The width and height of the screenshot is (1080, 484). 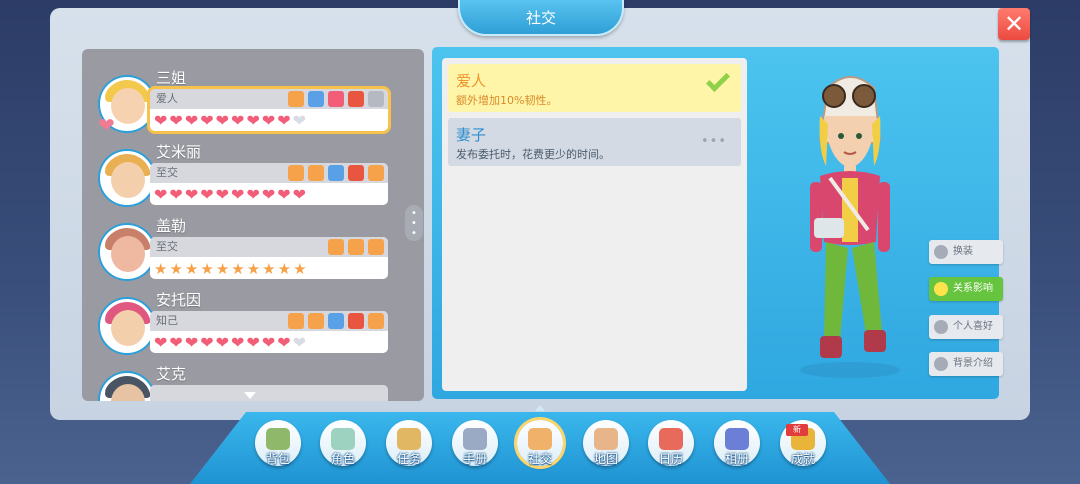 What do you see at coordinates (471, 135) in the screenshot?
I see `effect-title: 妻子` at bounding box center [471, 135].